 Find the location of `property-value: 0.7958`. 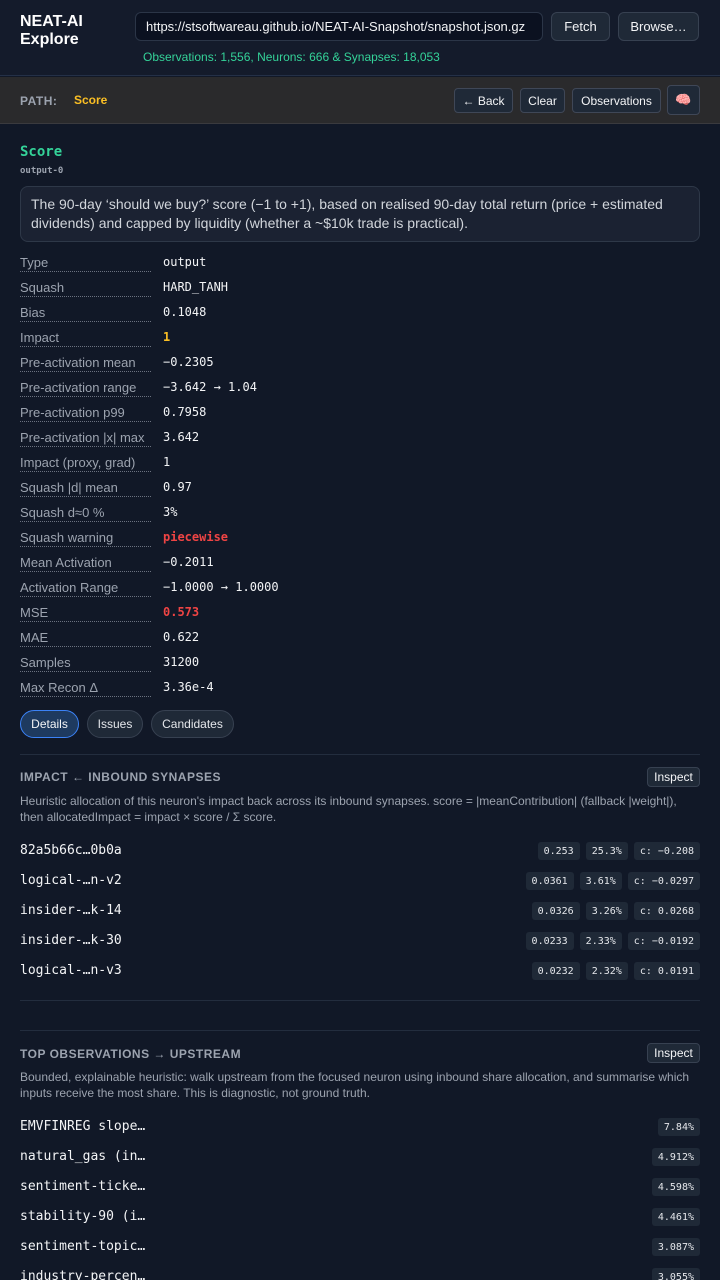

property-value: 0.7958 is located at coordinates (185, 412).